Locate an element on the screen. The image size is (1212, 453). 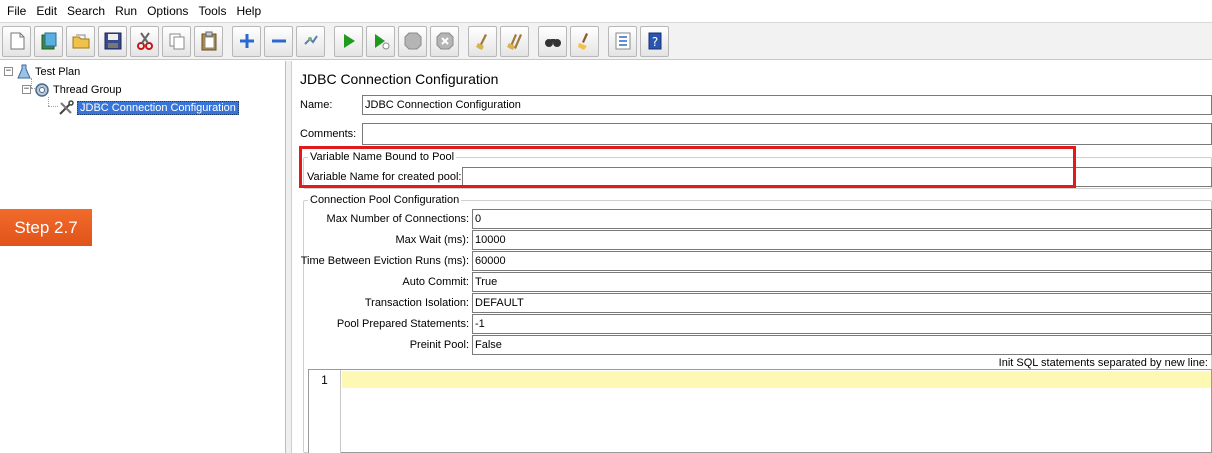
tree-node-jdbc-config: JDBC Connection Configuration is located at coordinates (148, 107).